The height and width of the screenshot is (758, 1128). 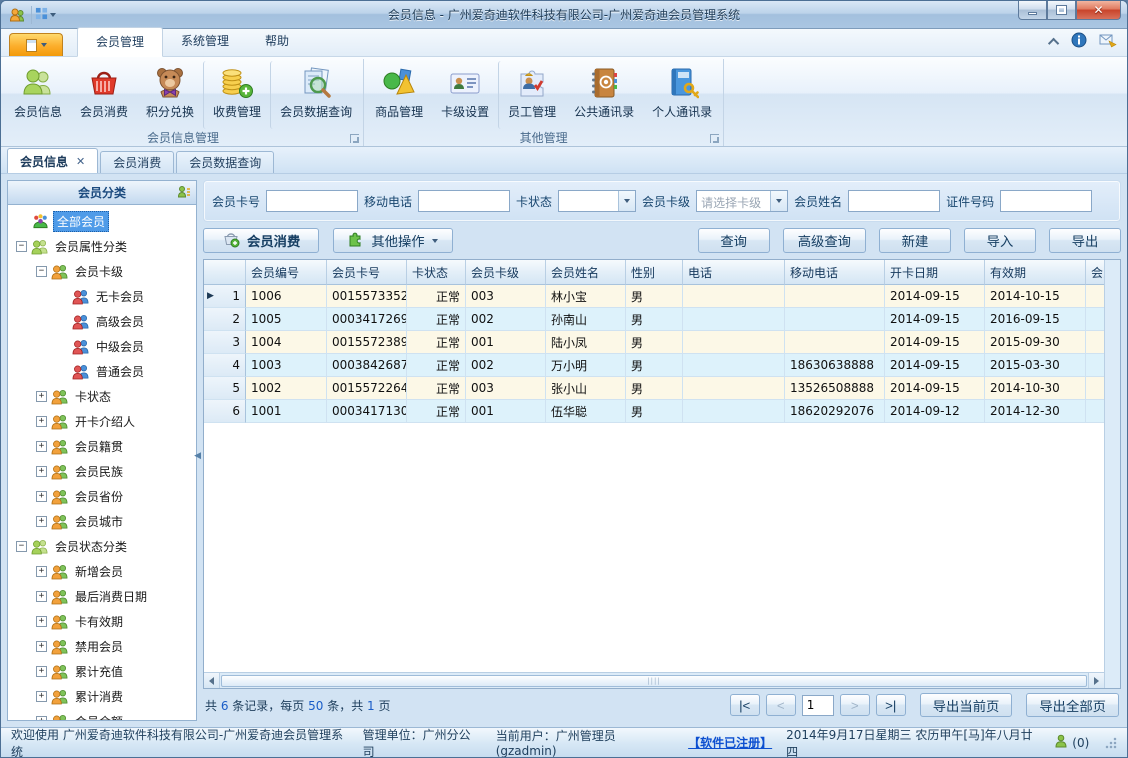 What do you see at coordinates (184, 193) in the screenshot?
I see `category-settings-icon` at bounding box center [184, 193].